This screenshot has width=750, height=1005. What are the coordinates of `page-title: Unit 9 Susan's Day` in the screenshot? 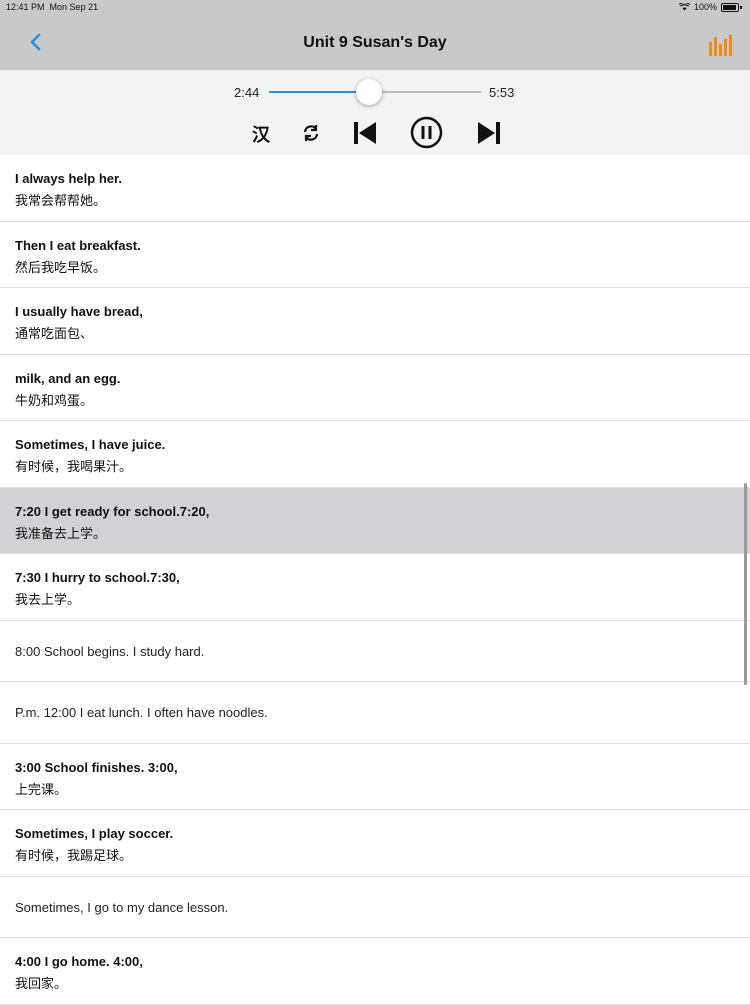 It's located at (375, 42).